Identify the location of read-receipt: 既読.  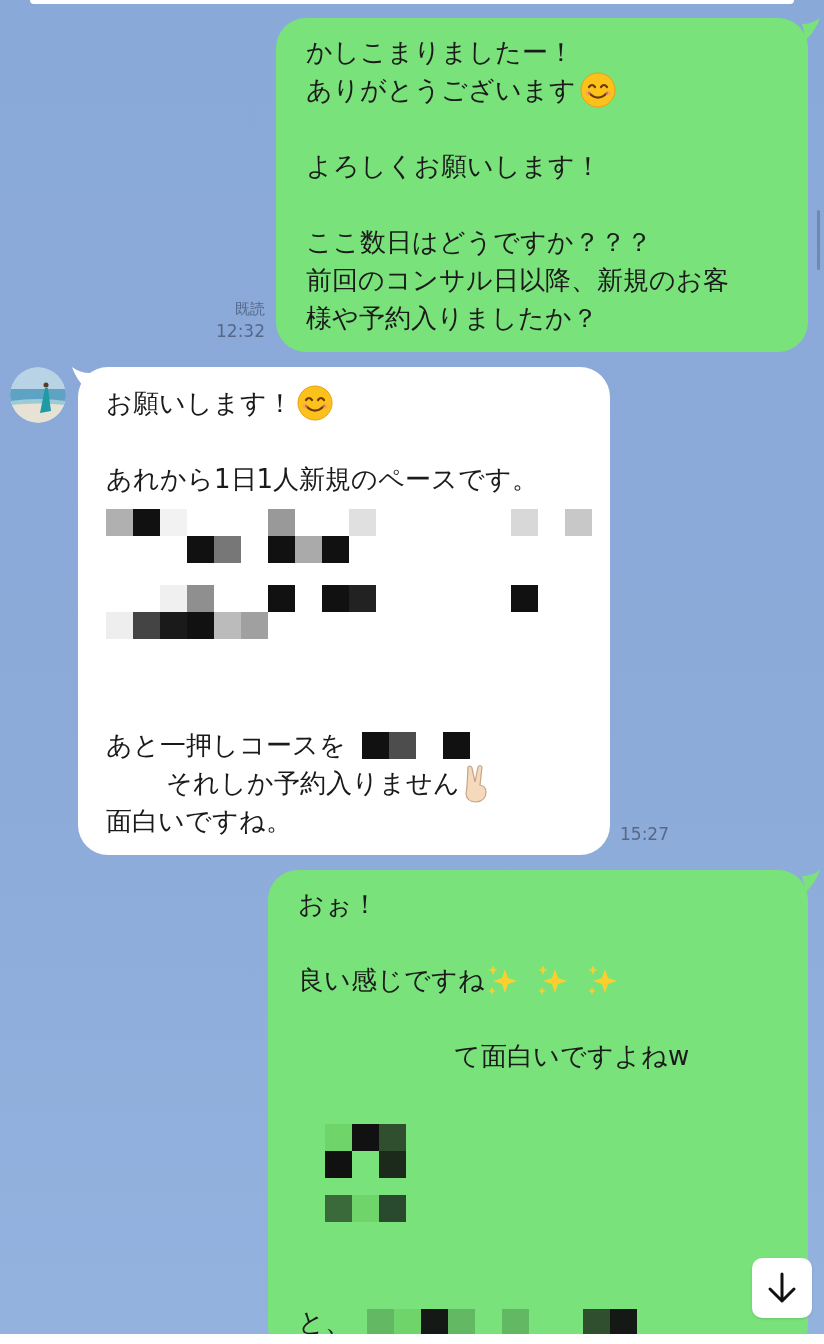
(250, 309).